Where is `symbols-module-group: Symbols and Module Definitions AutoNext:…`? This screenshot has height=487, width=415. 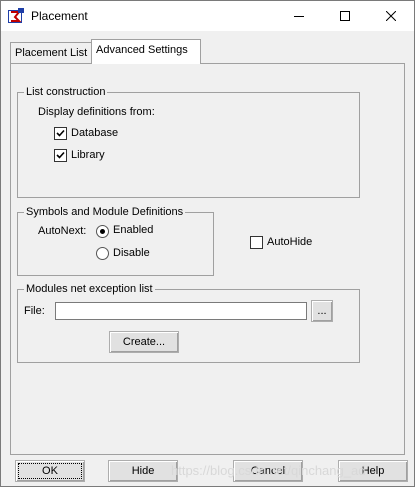
symbols-module-group: Symbols and Module Definitions AutoNext:… is located at coordinates (115, 240).